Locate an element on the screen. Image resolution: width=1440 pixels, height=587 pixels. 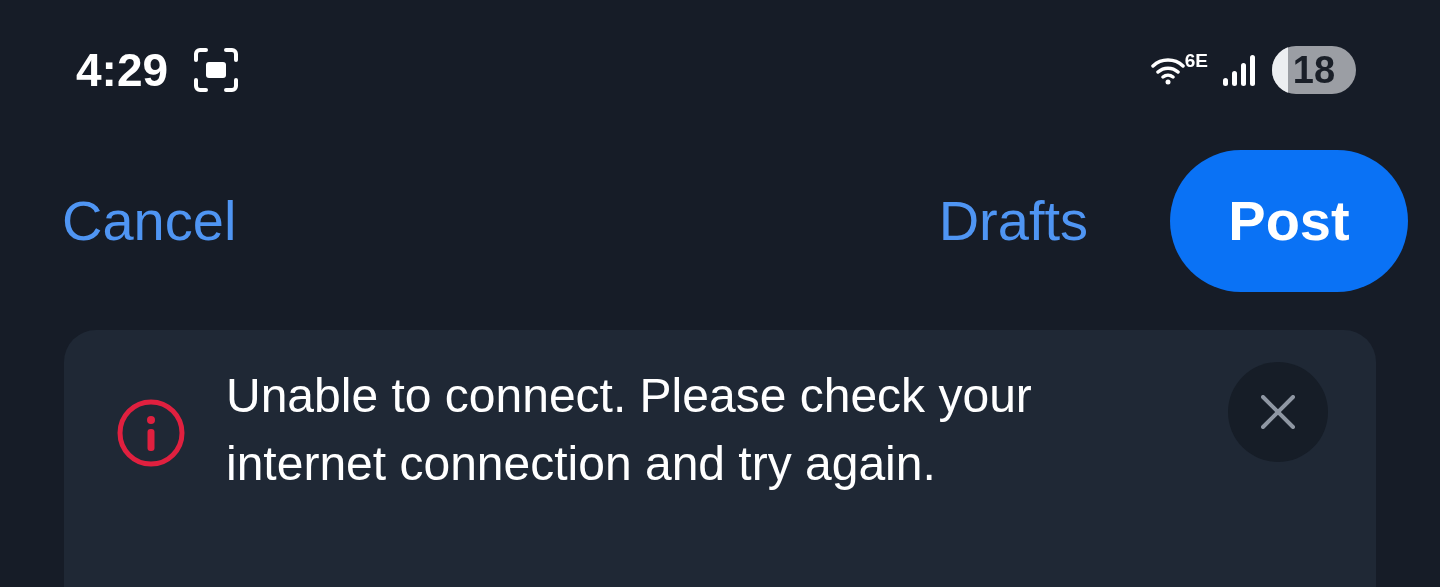
signal-icon is located at coordinates (1240, 70).